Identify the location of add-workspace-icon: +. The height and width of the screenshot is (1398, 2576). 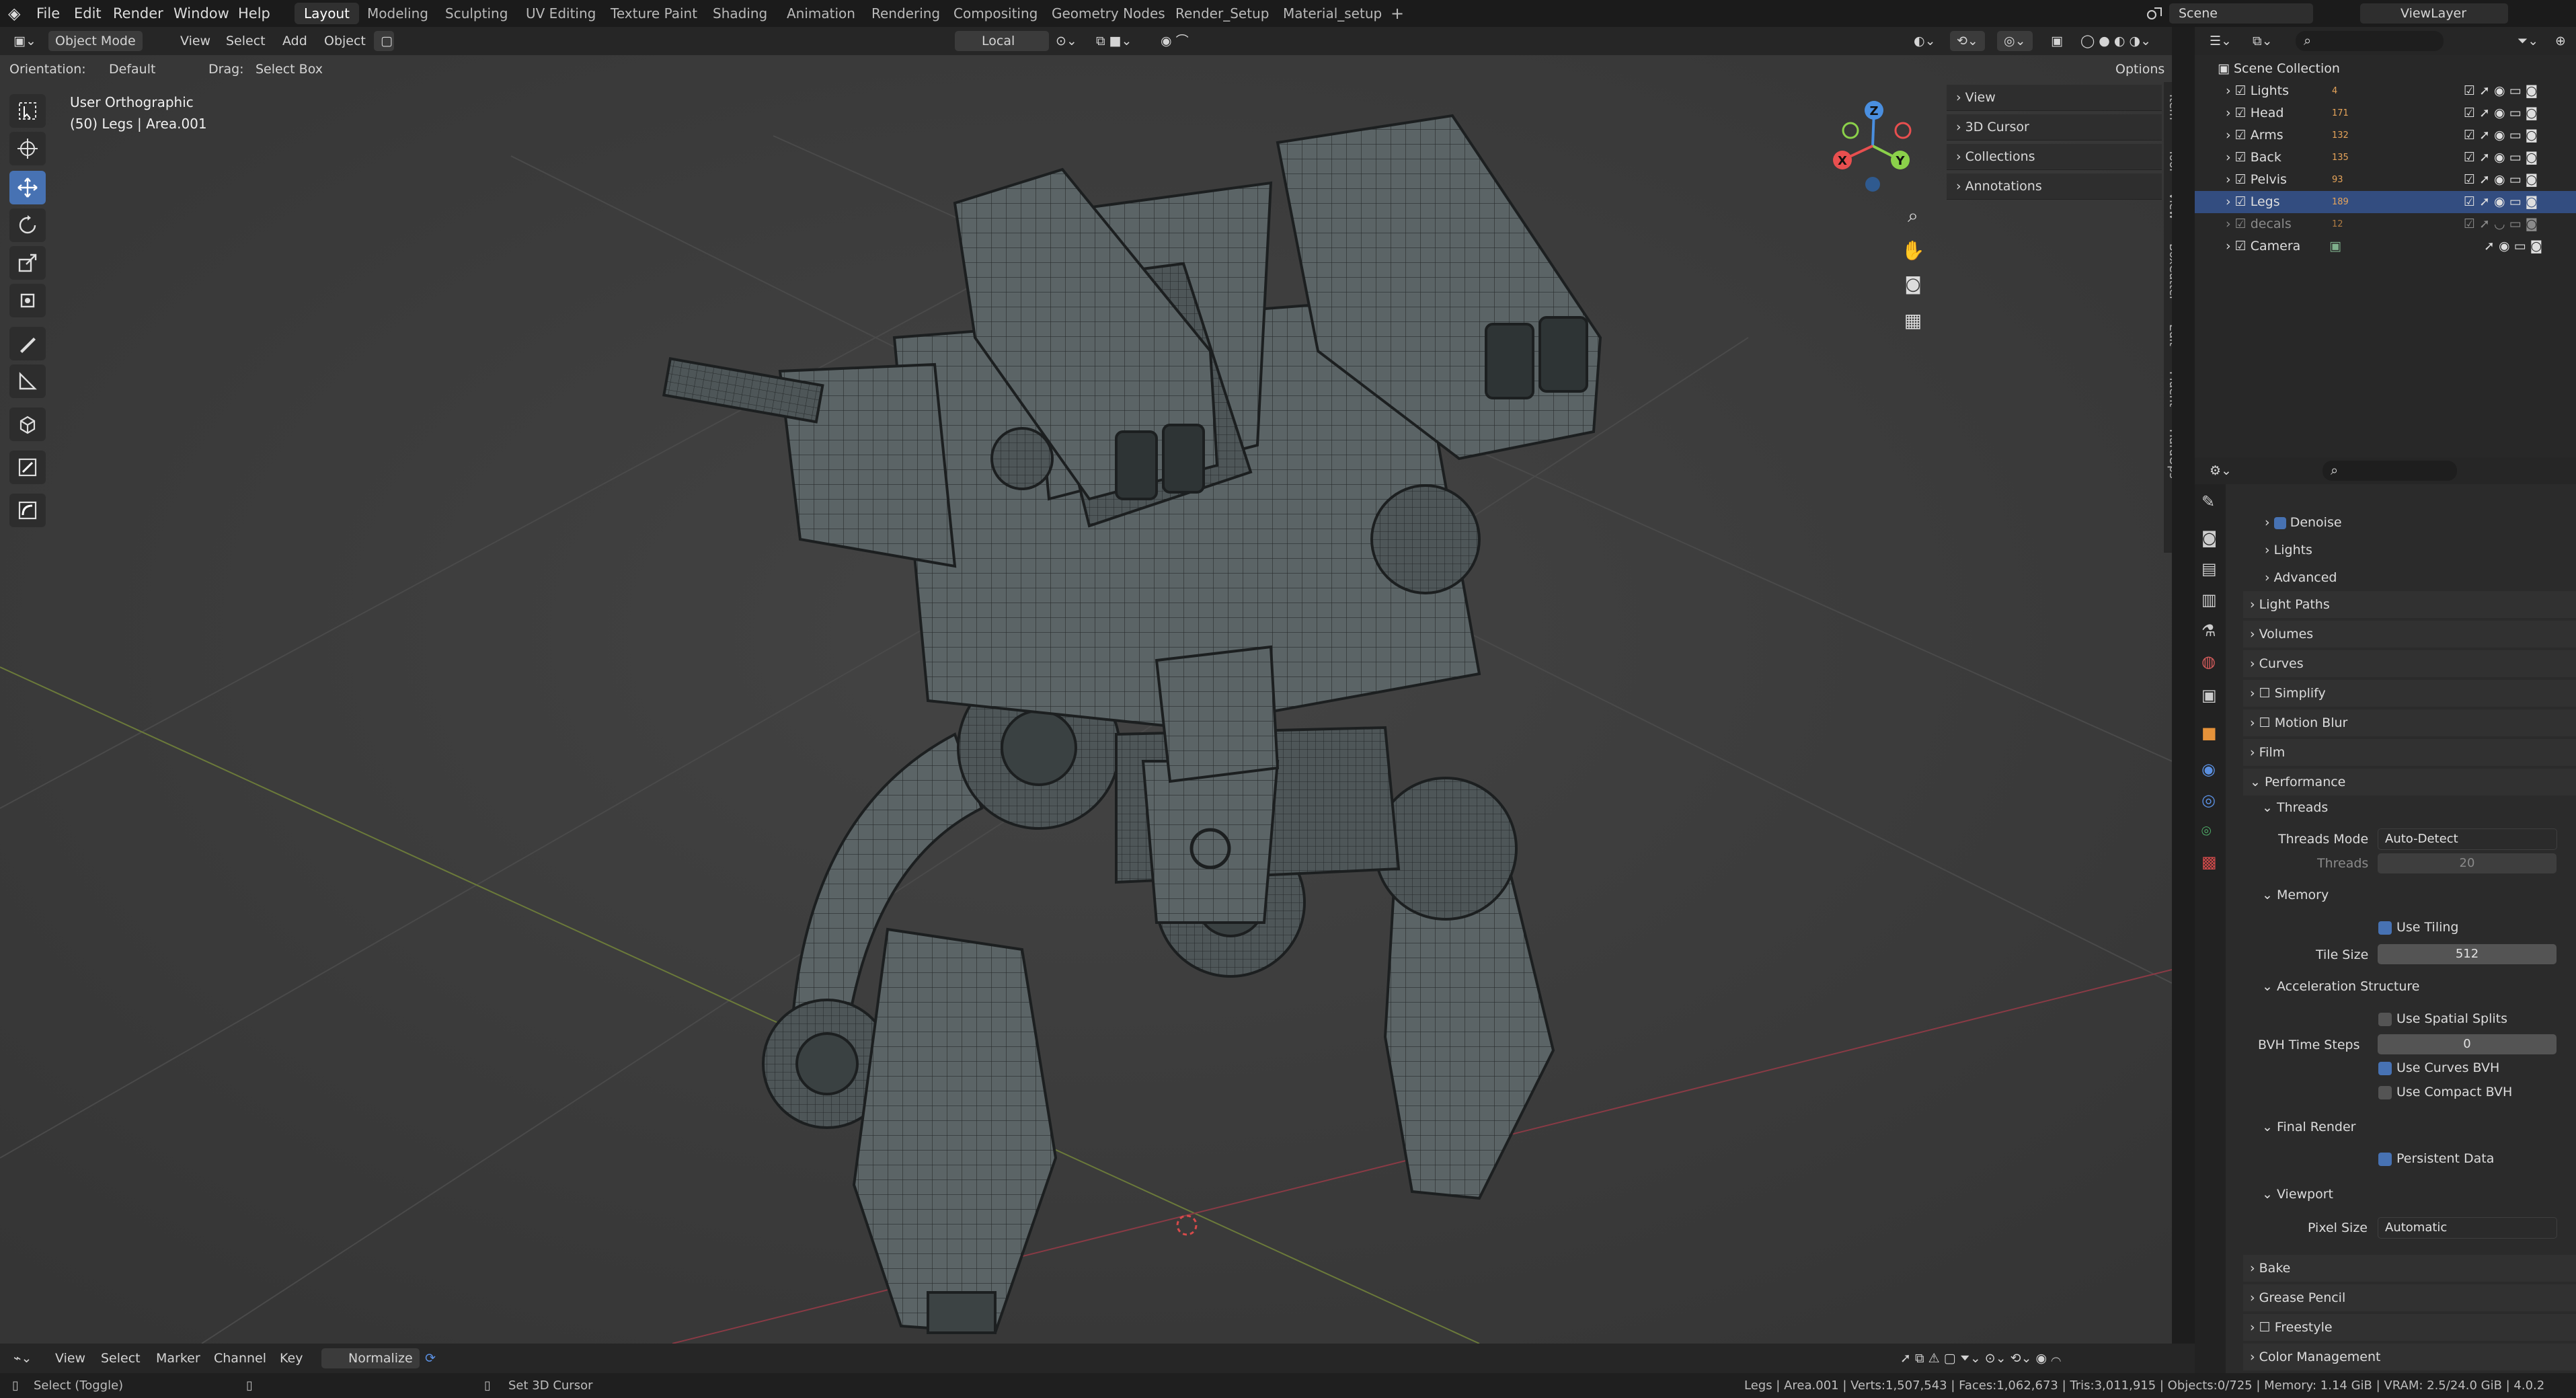
(1397, 13).